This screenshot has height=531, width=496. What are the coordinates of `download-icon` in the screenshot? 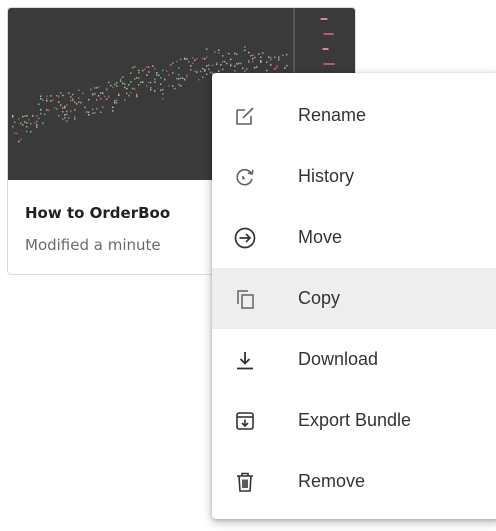 It's located at (245, 360).